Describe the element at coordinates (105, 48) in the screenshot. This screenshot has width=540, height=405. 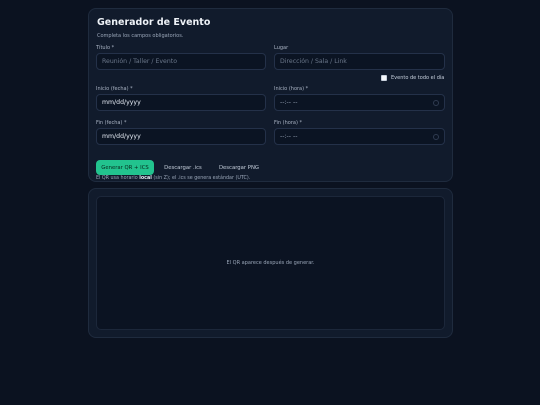
I see `titulo-label: Título *` at that location.